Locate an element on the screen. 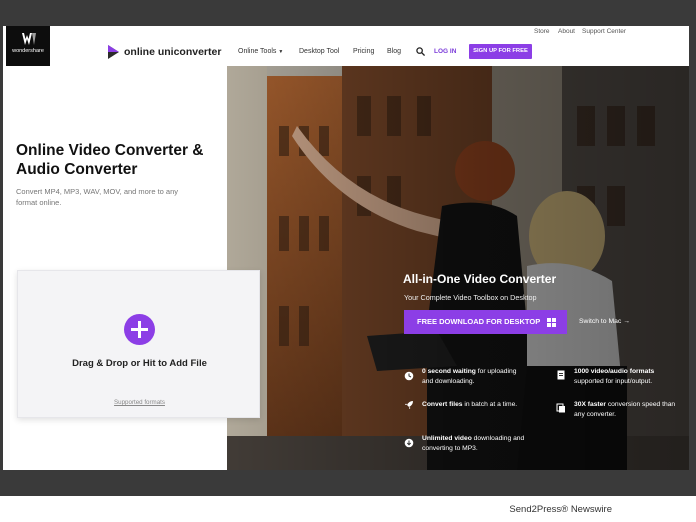 This screenshot has height=522, width=696. store-link: Store is located at coordinates (542, 31).